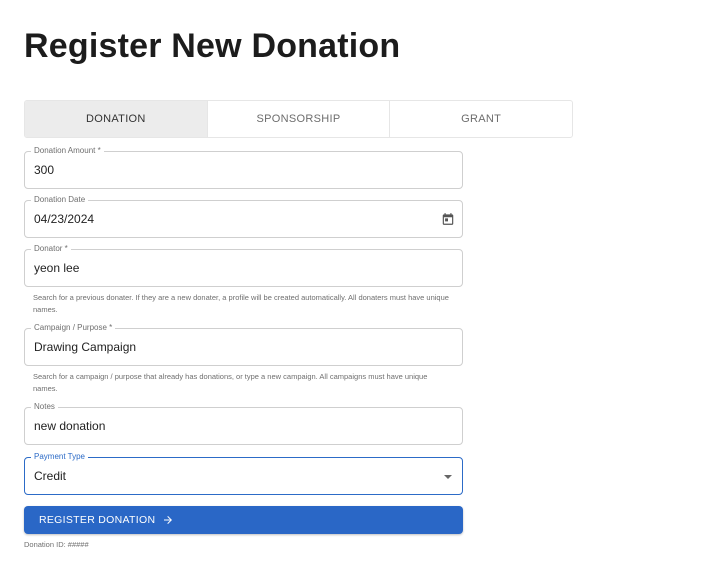  I want to click on donator-field: Donator * yeon lee, so click(243, 265).